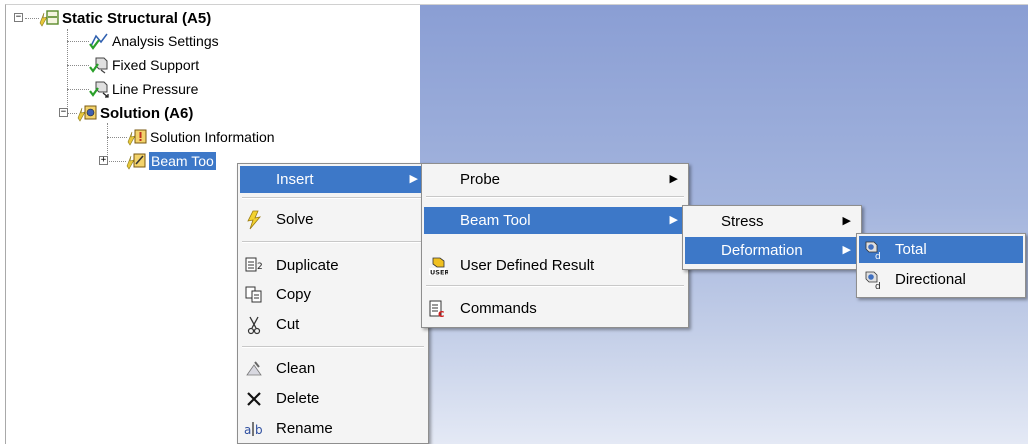 This screenshot has height=444, width=1028. I want to click on tree-node-analysis-settings: Analysis Settings, so click(154, 41).